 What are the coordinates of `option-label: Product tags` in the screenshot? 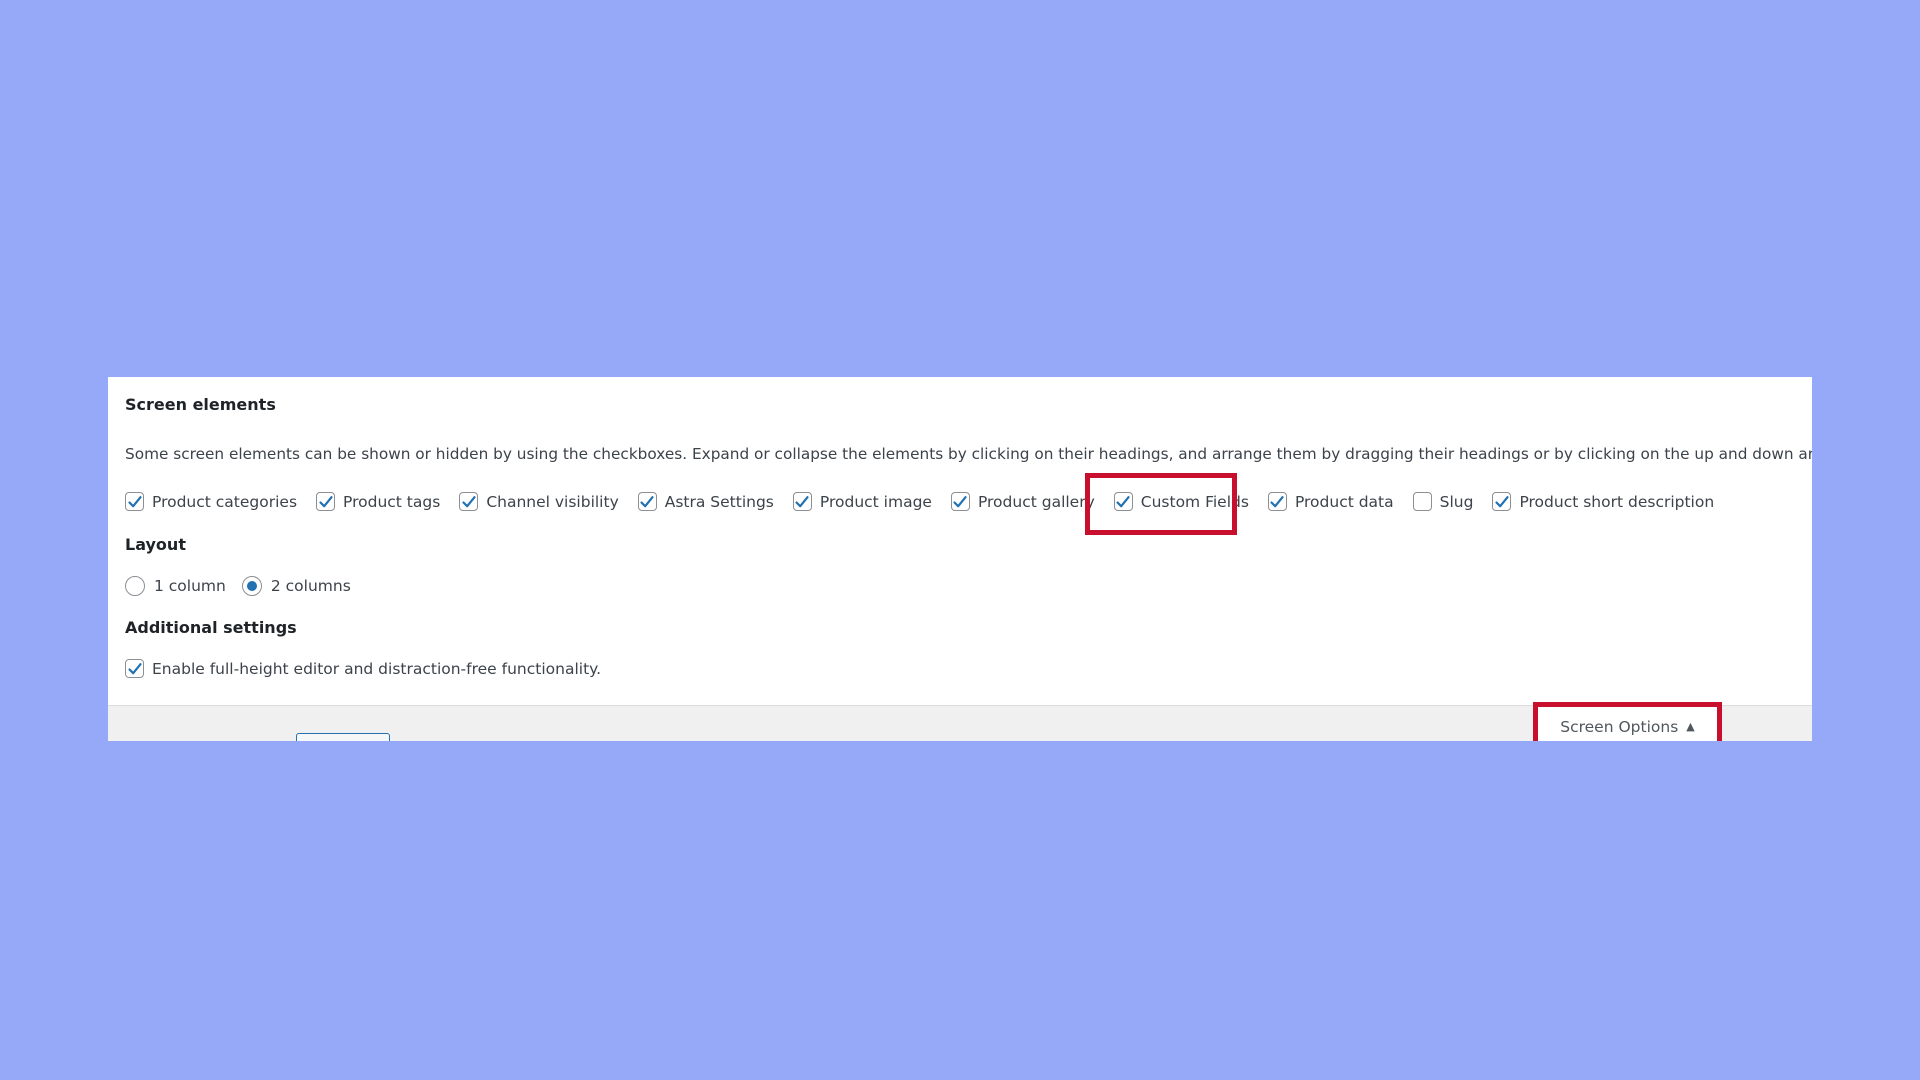 It's located at (392, 501).